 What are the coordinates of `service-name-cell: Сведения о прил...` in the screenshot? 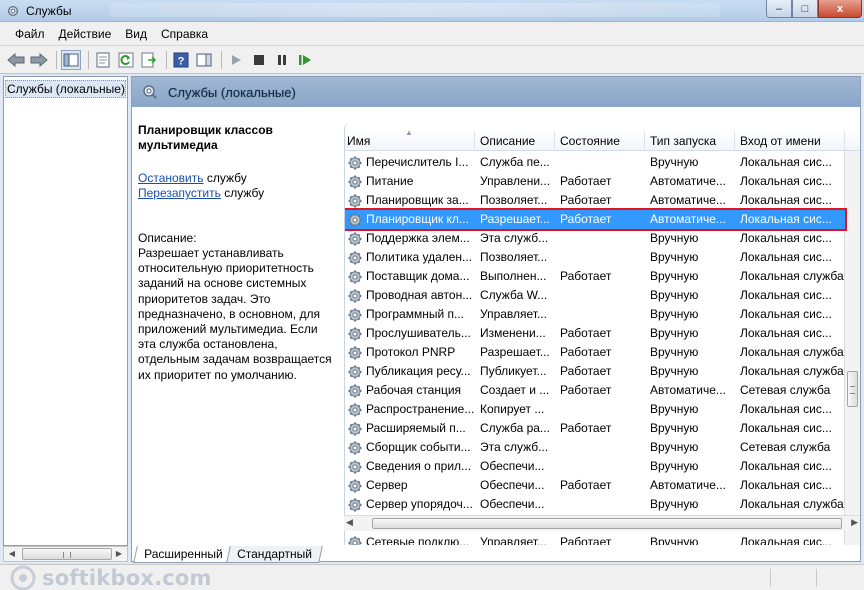 It's located at (410, 466).